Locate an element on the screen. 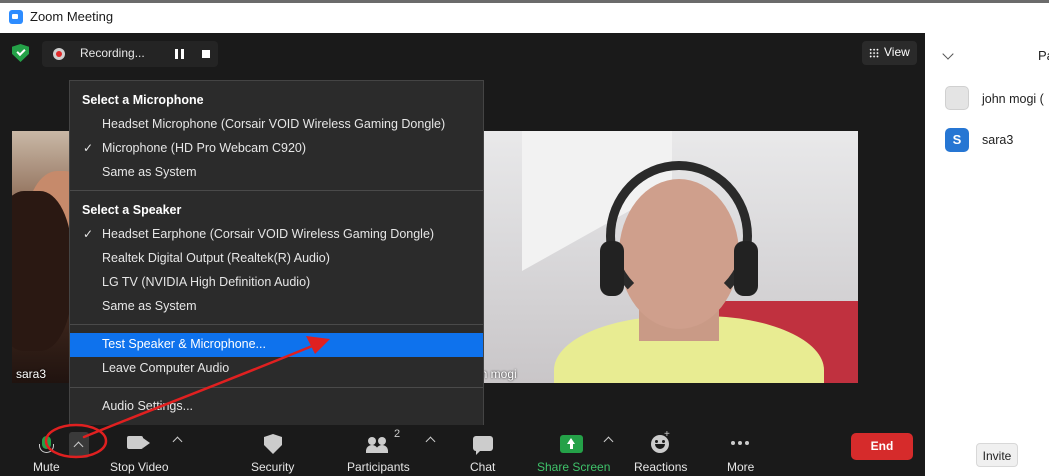 Image resolution: width=1049 pixels, height=476 pixels. speaker-option: Same as System is located at coordinates (276, 307).